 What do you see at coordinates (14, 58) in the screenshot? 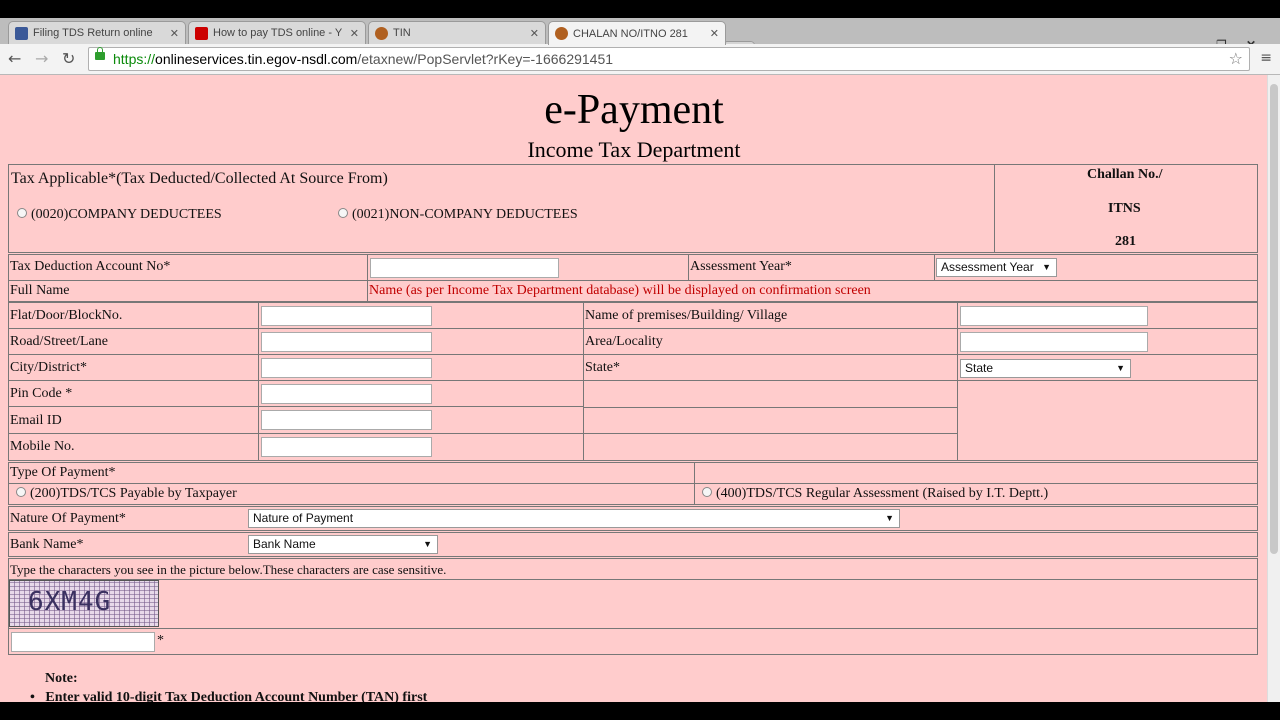
I see `back-arrow-icon: ←` at bounding box center [14, 58].